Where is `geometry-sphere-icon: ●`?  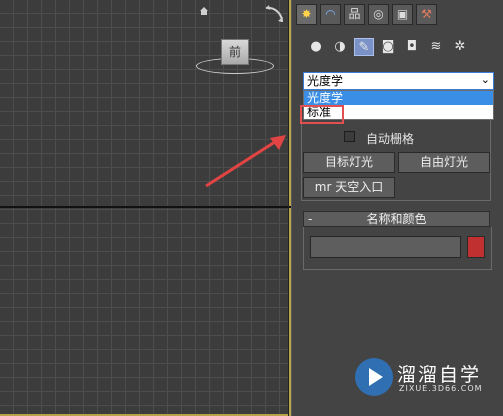 geometry-sphere-icon: ● is located at coordinates (316, 46).